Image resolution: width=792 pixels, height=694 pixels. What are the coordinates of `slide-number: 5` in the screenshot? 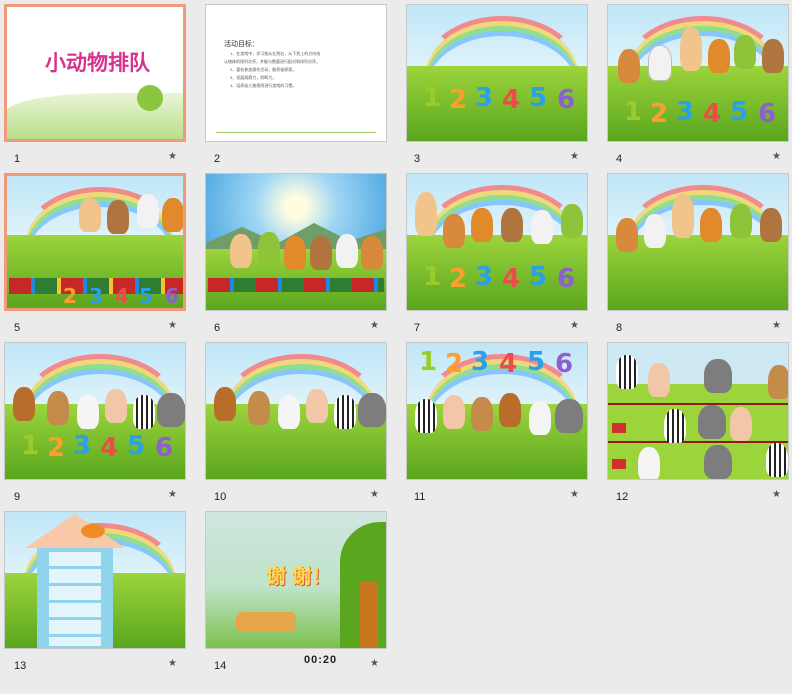 It's located at (17, 328).